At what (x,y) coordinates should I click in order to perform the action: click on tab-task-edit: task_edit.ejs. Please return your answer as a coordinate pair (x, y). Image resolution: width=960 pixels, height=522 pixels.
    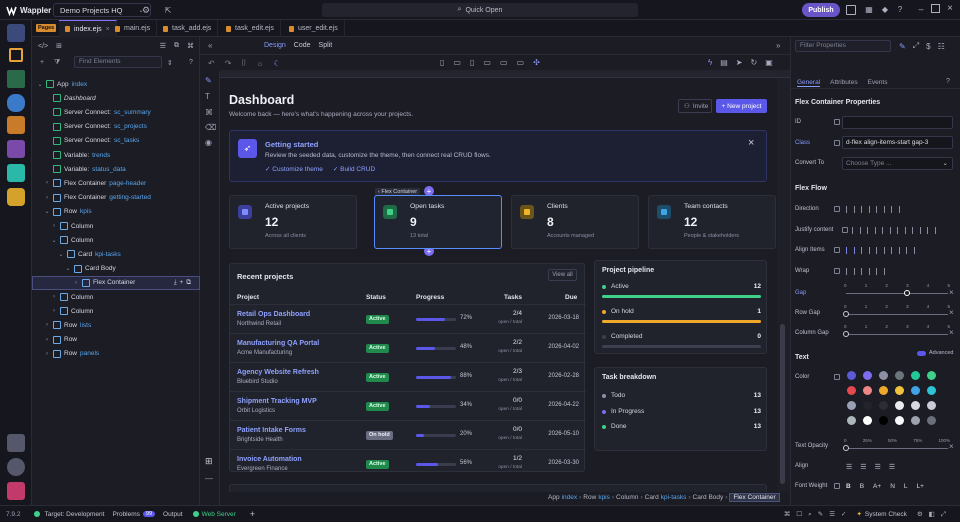
    Looking at the image, I should click on (250, 28).